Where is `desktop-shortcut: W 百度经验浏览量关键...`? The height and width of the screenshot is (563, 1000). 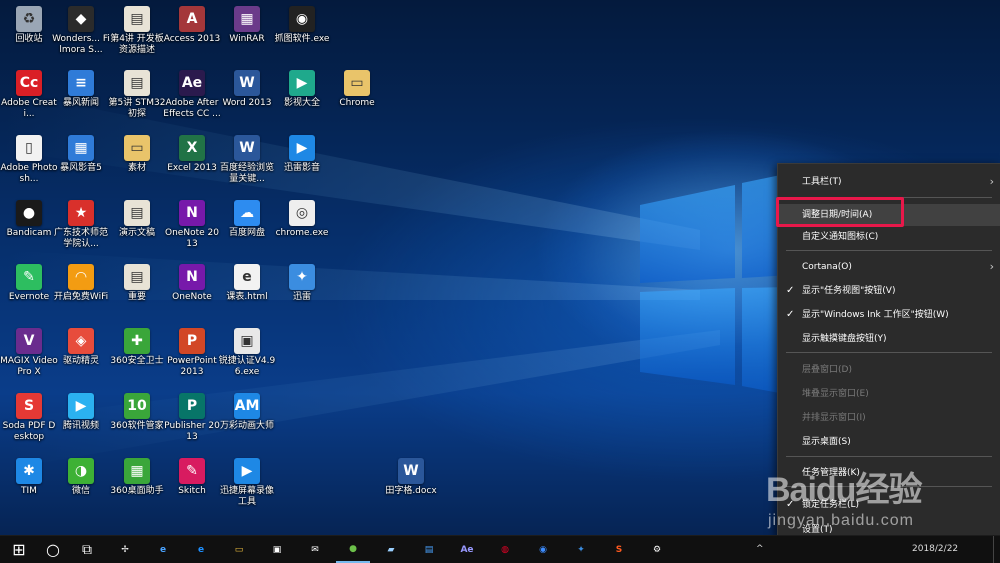
desktop-shortcut: W 百度经验浏览量关键... is located at coordinates (247, 158).